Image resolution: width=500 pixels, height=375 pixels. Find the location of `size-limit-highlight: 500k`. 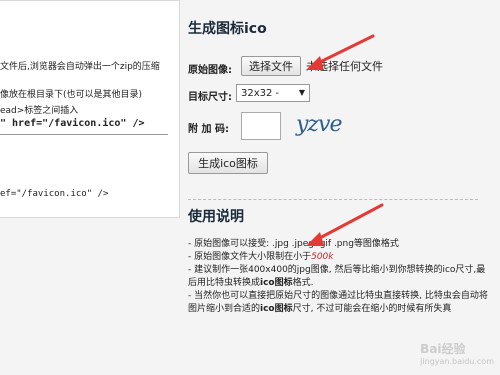

size-limit-highlight: 500k is located at coordinates (322, 257).